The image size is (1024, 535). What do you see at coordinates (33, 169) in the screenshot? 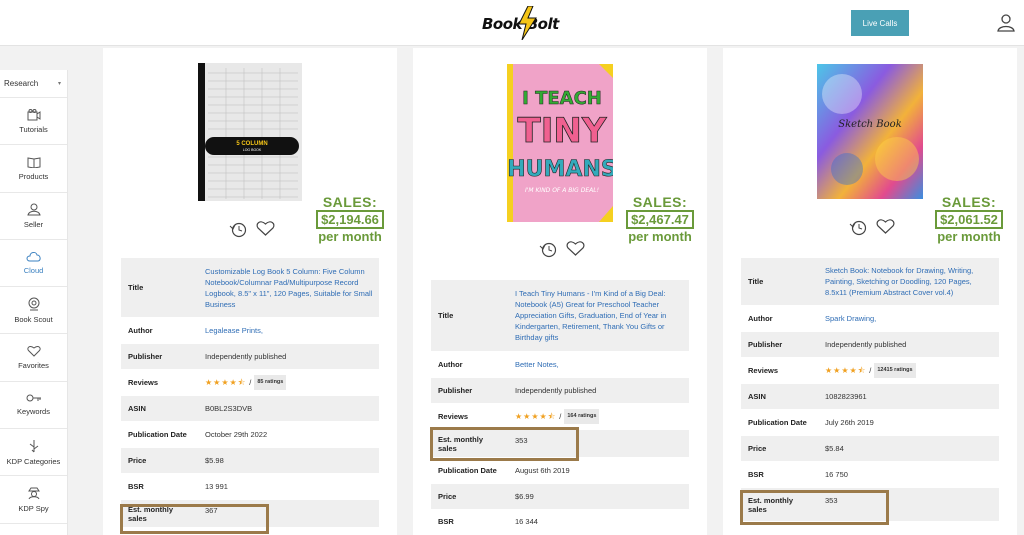
I see `sidebar-item-products: Products` at bounding box center [33, 169].